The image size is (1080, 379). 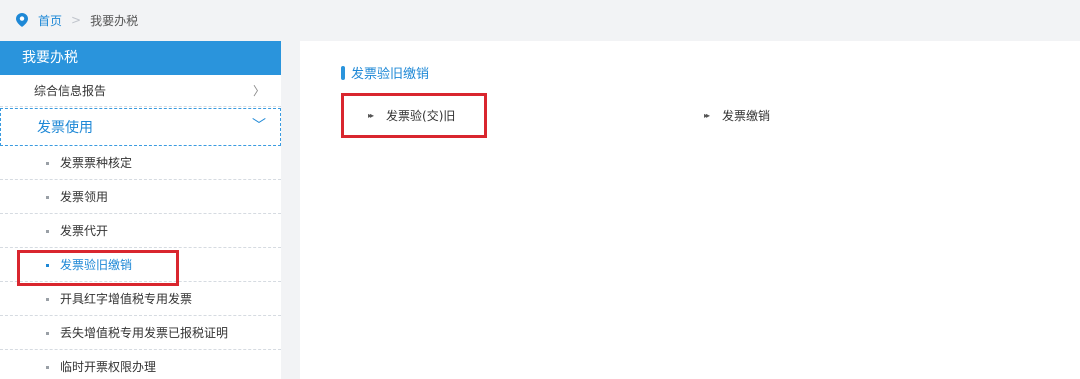 What do you see at coordinates (108, 367) in the screenshot?
I see `sidebar-subitem-label: 临时开票权限办理` at bounding box center [108, 367].